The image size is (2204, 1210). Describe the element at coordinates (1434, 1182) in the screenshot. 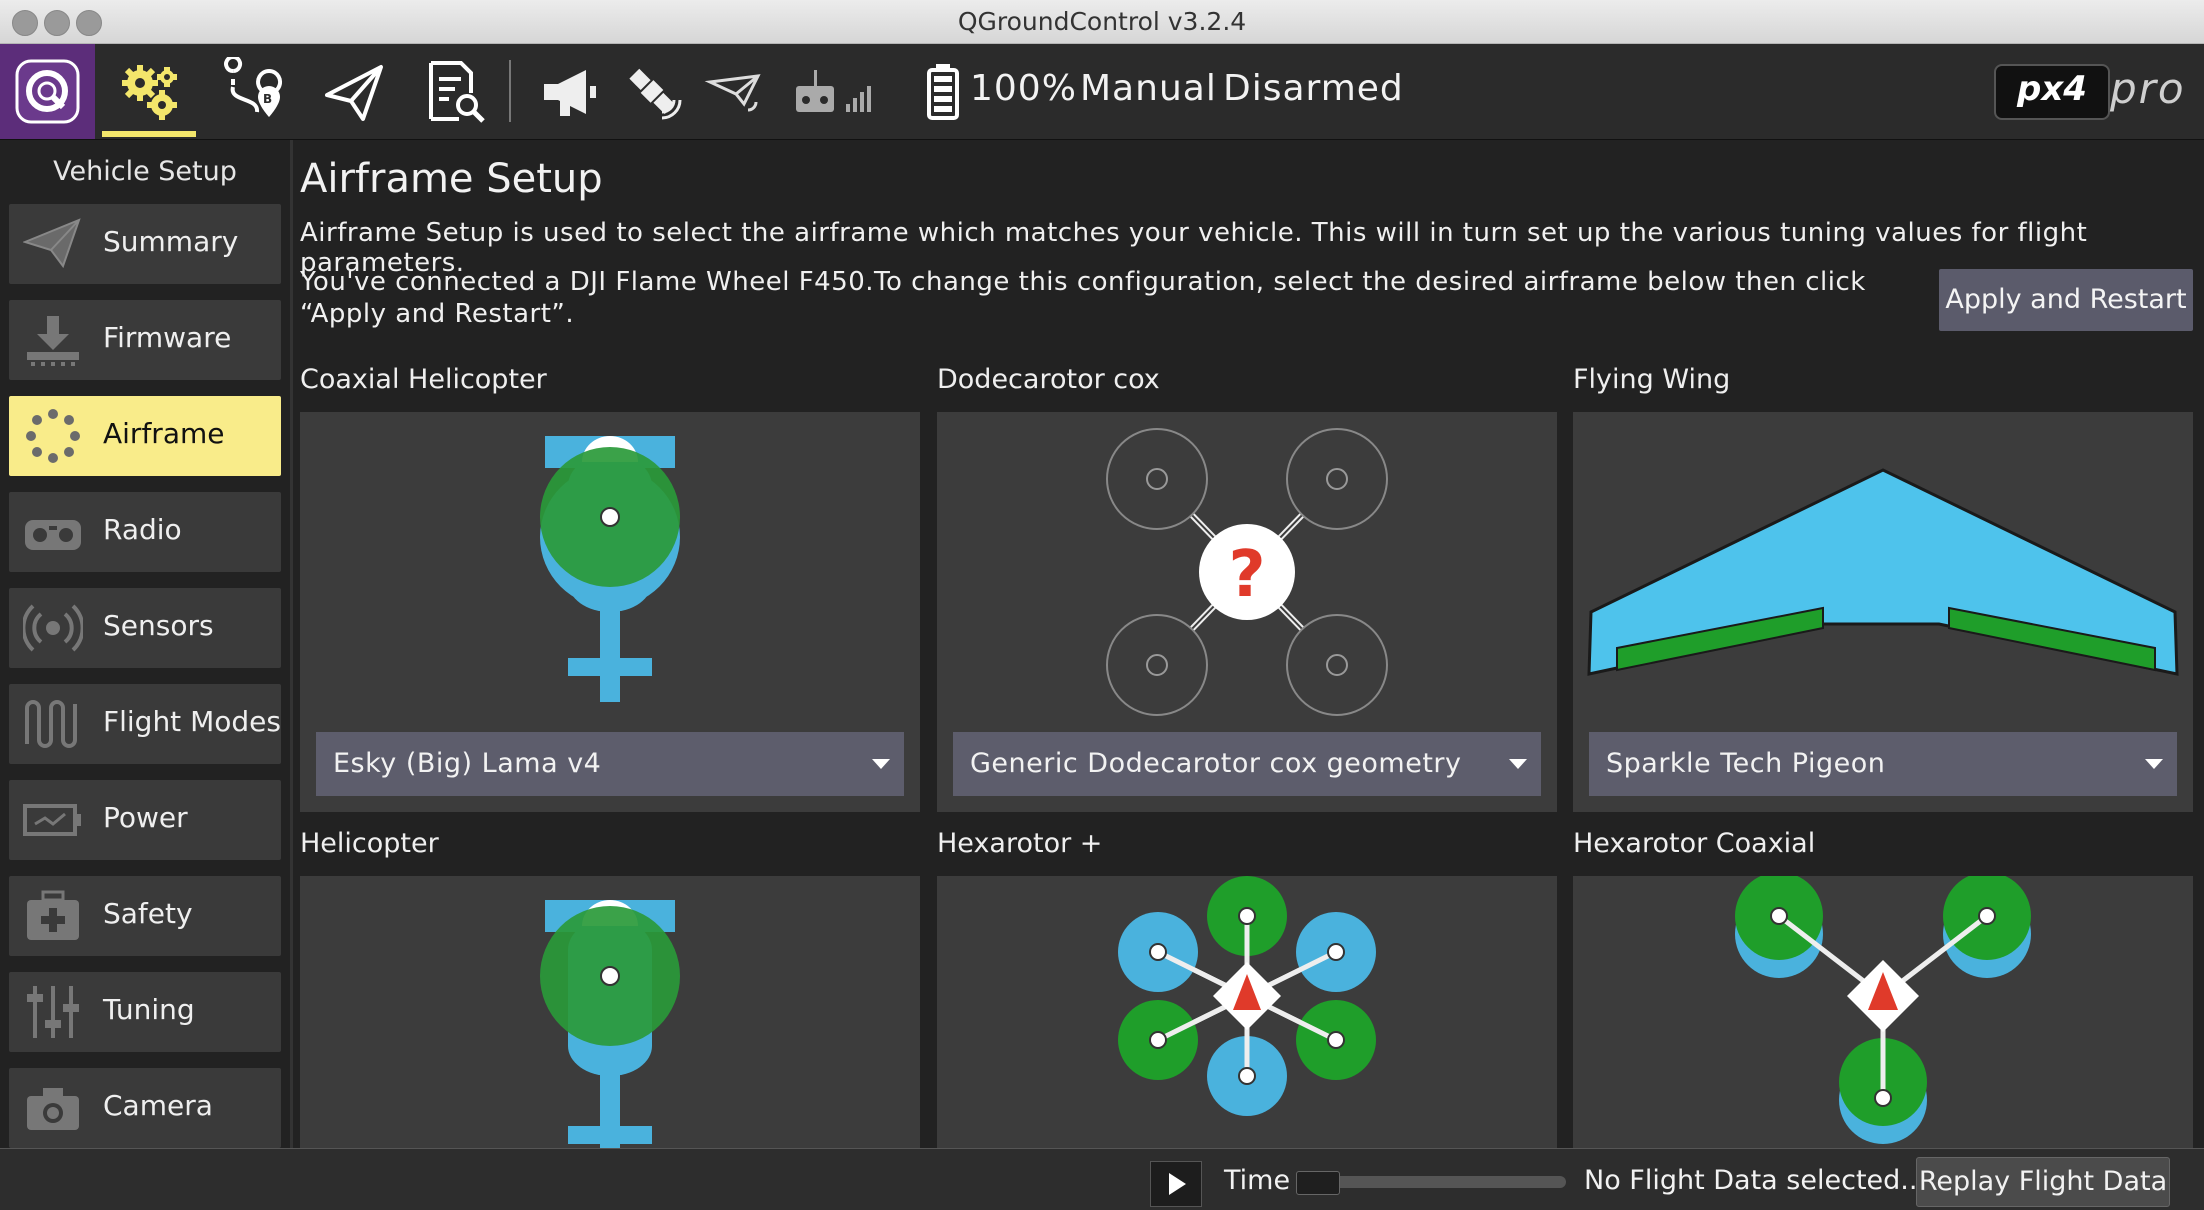

I see `time-slider-track` at that location.